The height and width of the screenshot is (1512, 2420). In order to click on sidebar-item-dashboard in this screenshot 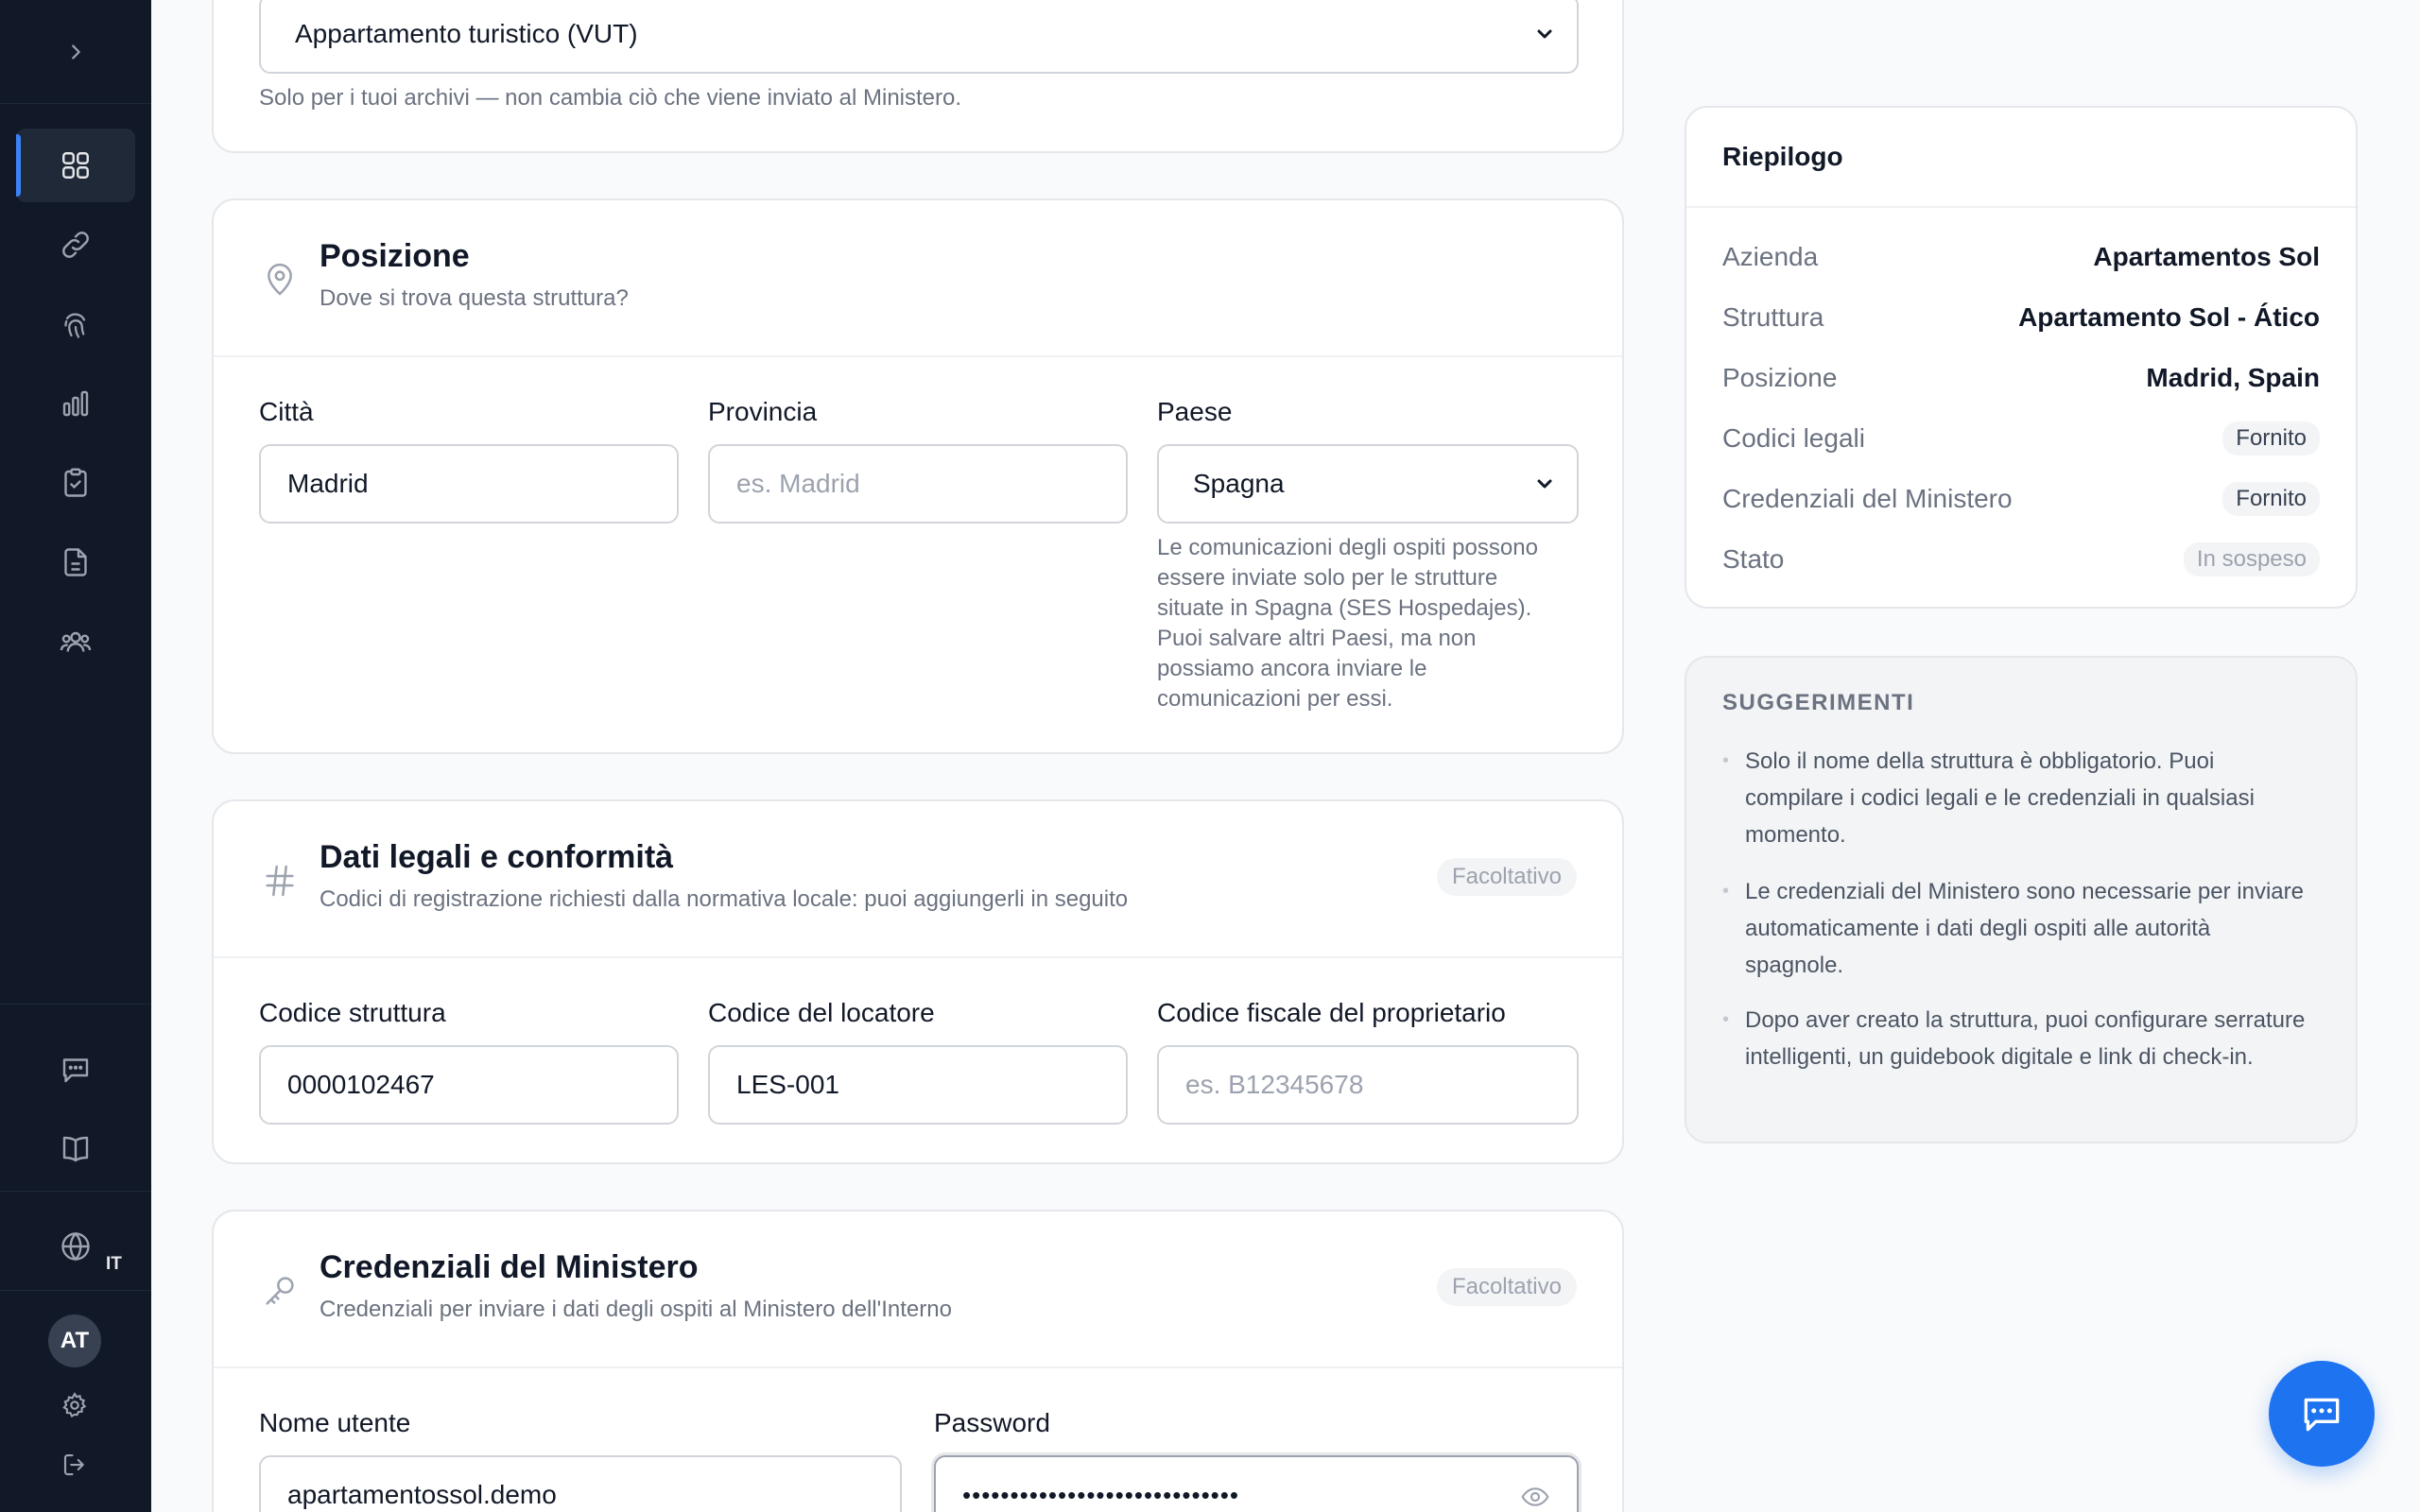, I will do `click(75, 165)`.